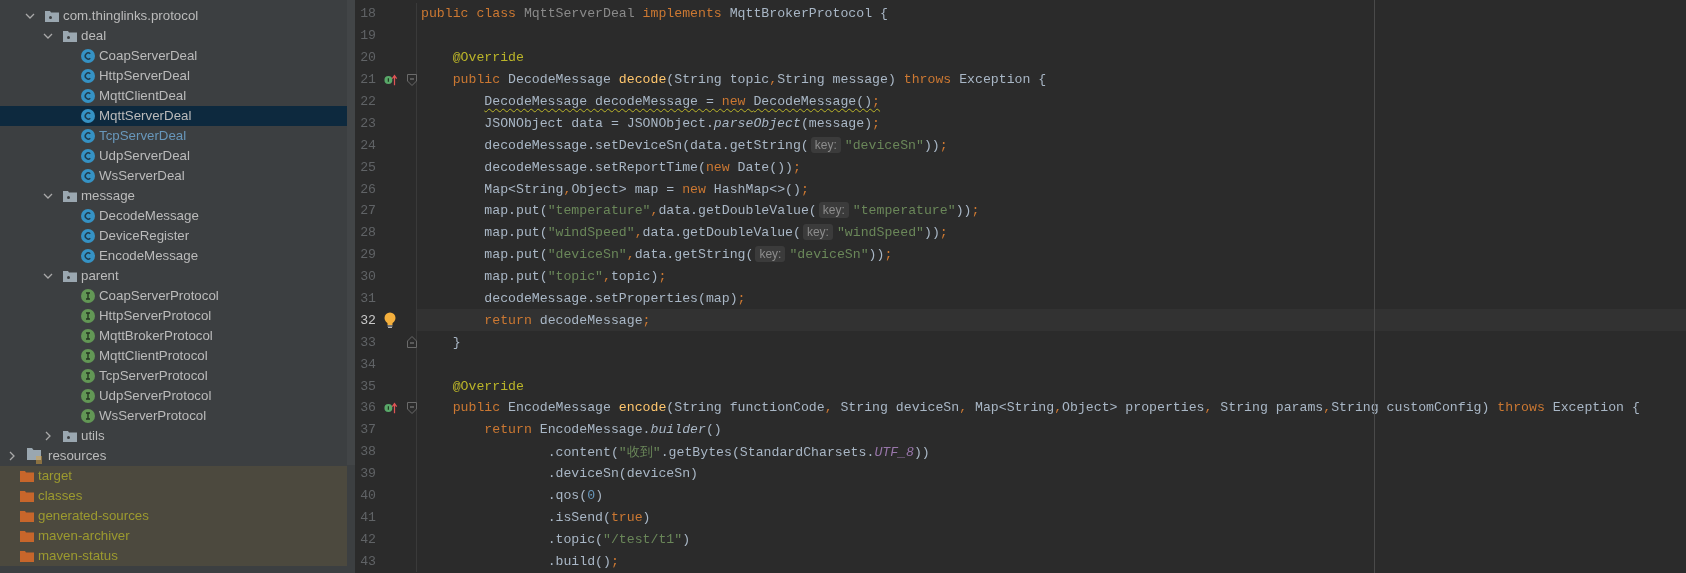 The image size is (1686, 573). What do you see at coordinates (78, 556) in the screenshot?
I see `tree-item-label: maven-status` at bounding box center [78, 556].